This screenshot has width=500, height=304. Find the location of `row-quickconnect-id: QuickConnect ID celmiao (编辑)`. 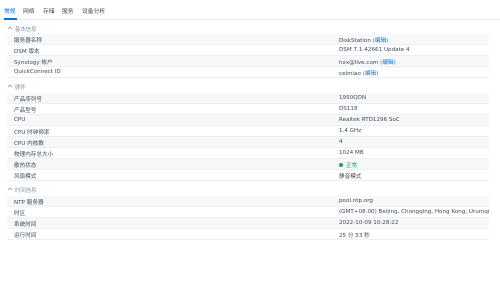

row-quickconnect-id: QuickConnect ID celmiao (编辑) is located at coordinates (248, 72).